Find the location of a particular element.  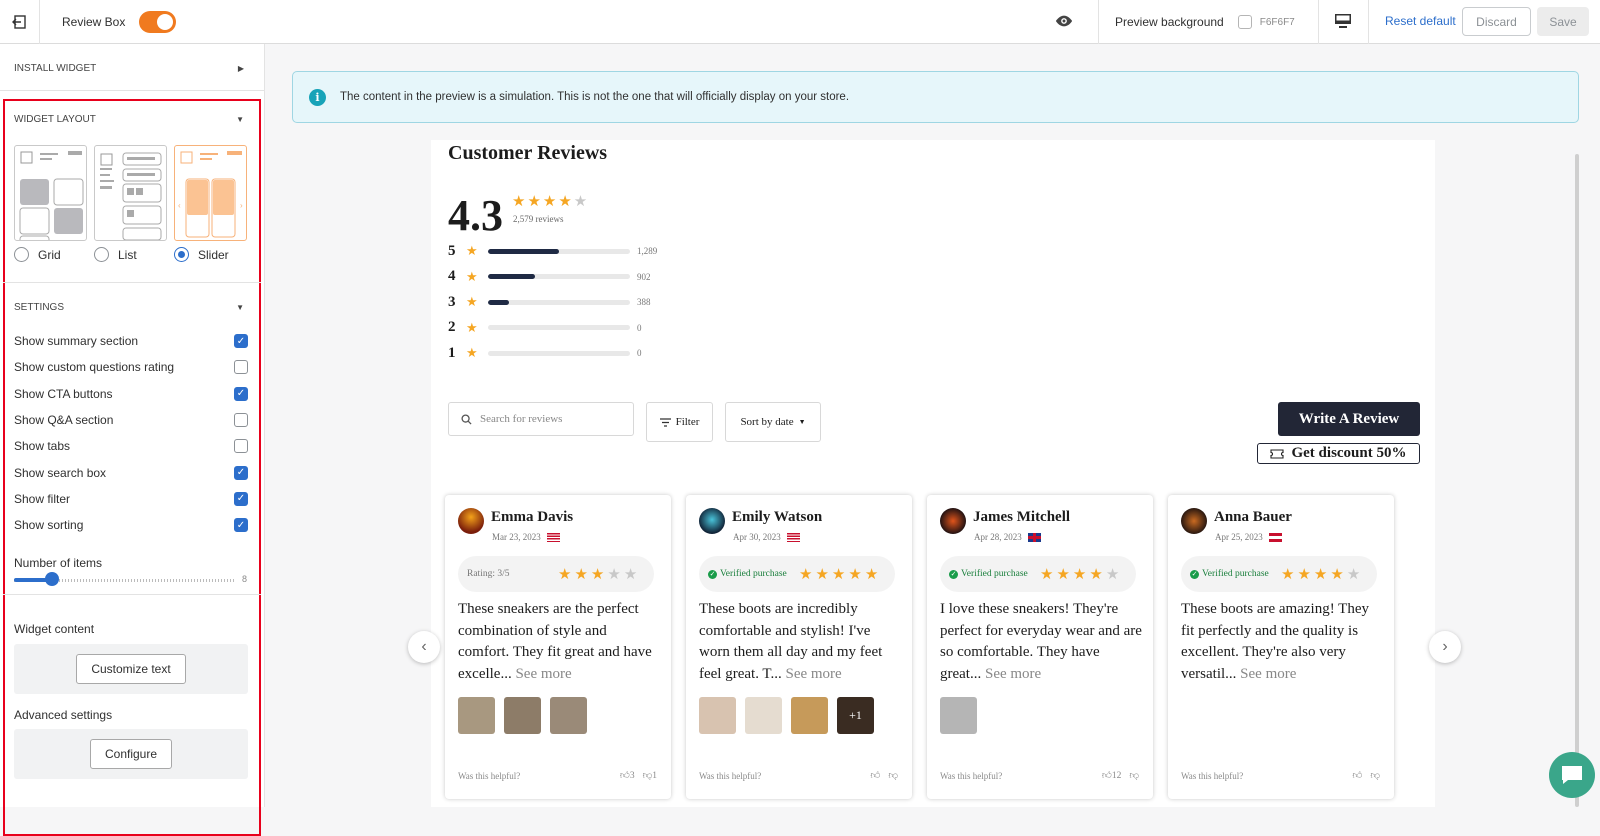

setting-row: Show sorting ✓ is located at coordinates (131, 525).